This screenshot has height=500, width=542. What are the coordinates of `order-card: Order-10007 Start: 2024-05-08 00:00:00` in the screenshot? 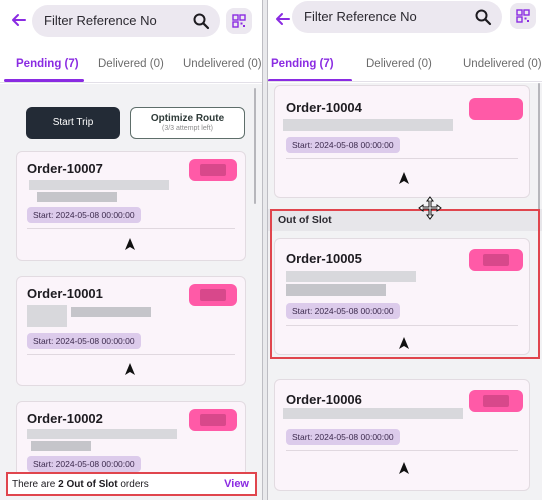 It's located at (131, 206).